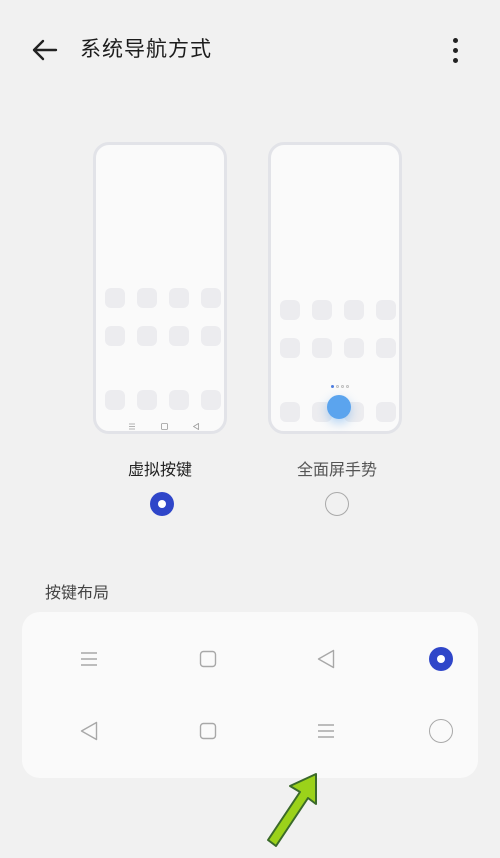 The height and width of the screenshot is (858, 500). Describe the element at coordinates (337, 504) in the screenshot. I see `radio-gestures` at that location.